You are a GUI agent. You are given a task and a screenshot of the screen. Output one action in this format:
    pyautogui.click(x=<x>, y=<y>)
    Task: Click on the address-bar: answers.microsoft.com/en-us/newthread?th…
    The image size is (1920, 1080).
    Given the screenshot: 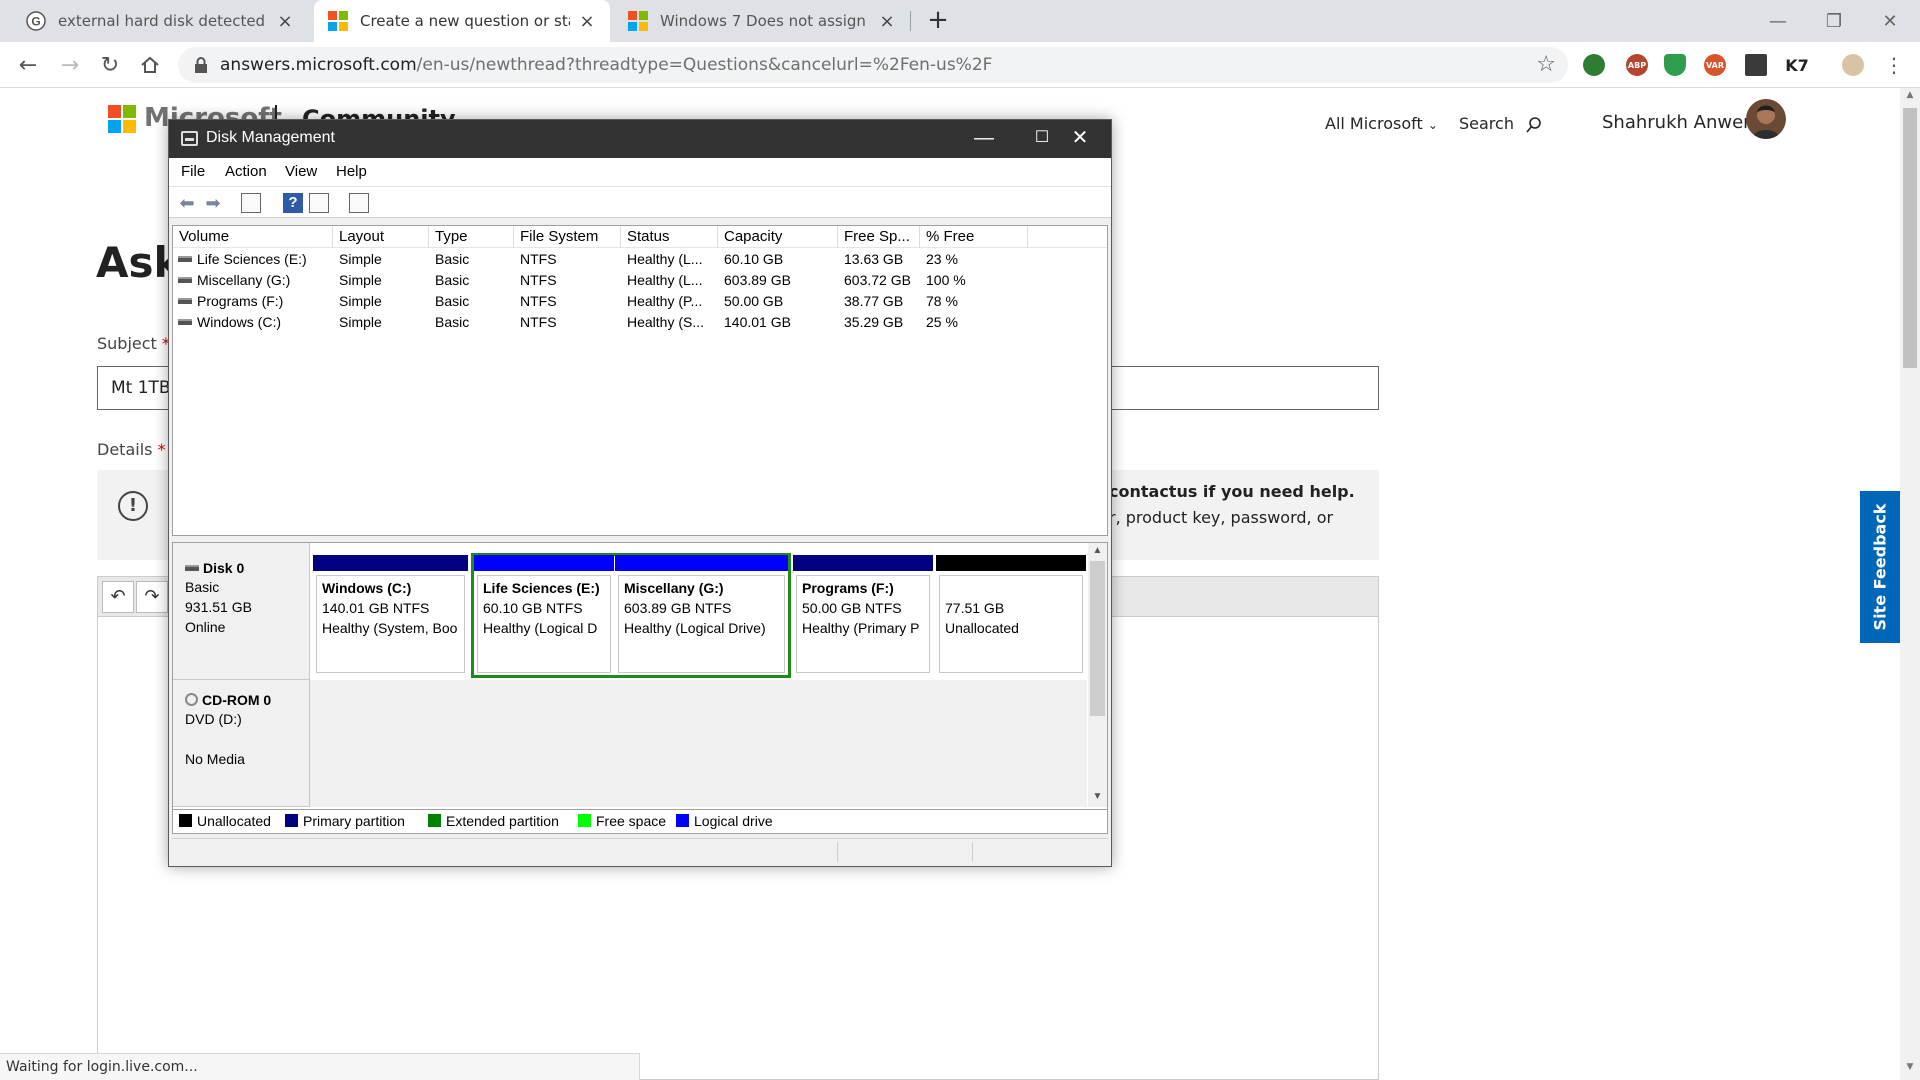 What is the action you would take?
    pyautogui.click(x=873, y=65)
    